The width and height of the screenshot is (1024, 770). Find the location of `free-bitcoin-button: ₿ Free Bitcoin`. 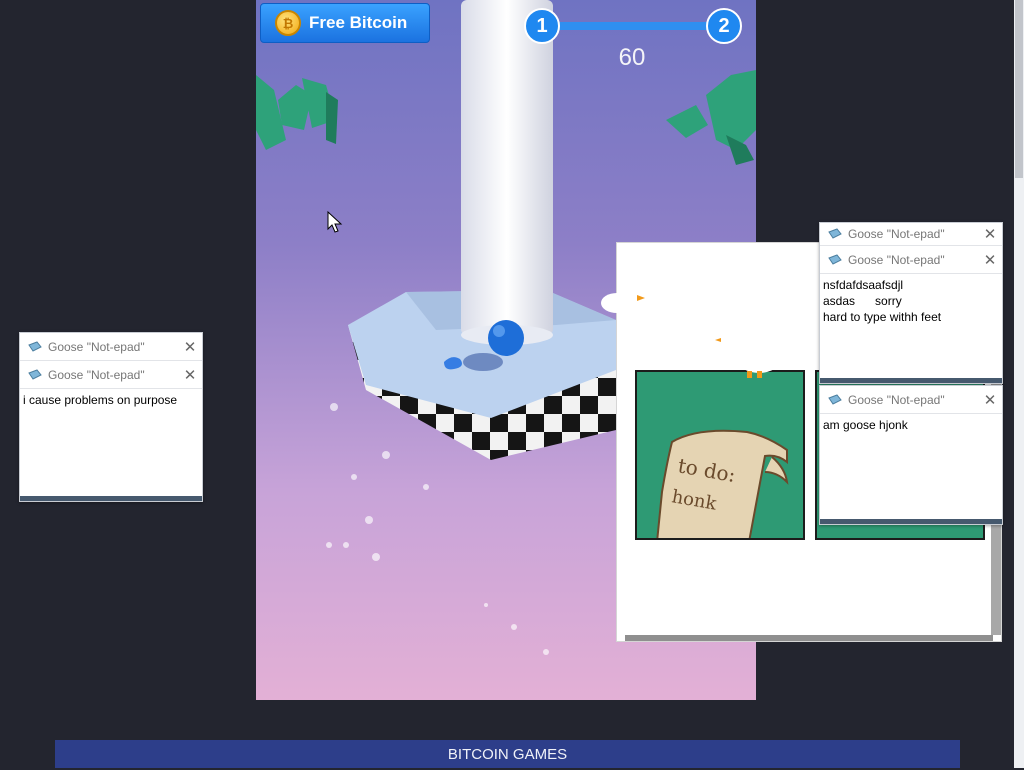

free-bitcoin-button: ₿ Free Bitcoin is located at coordinates (345, 23).